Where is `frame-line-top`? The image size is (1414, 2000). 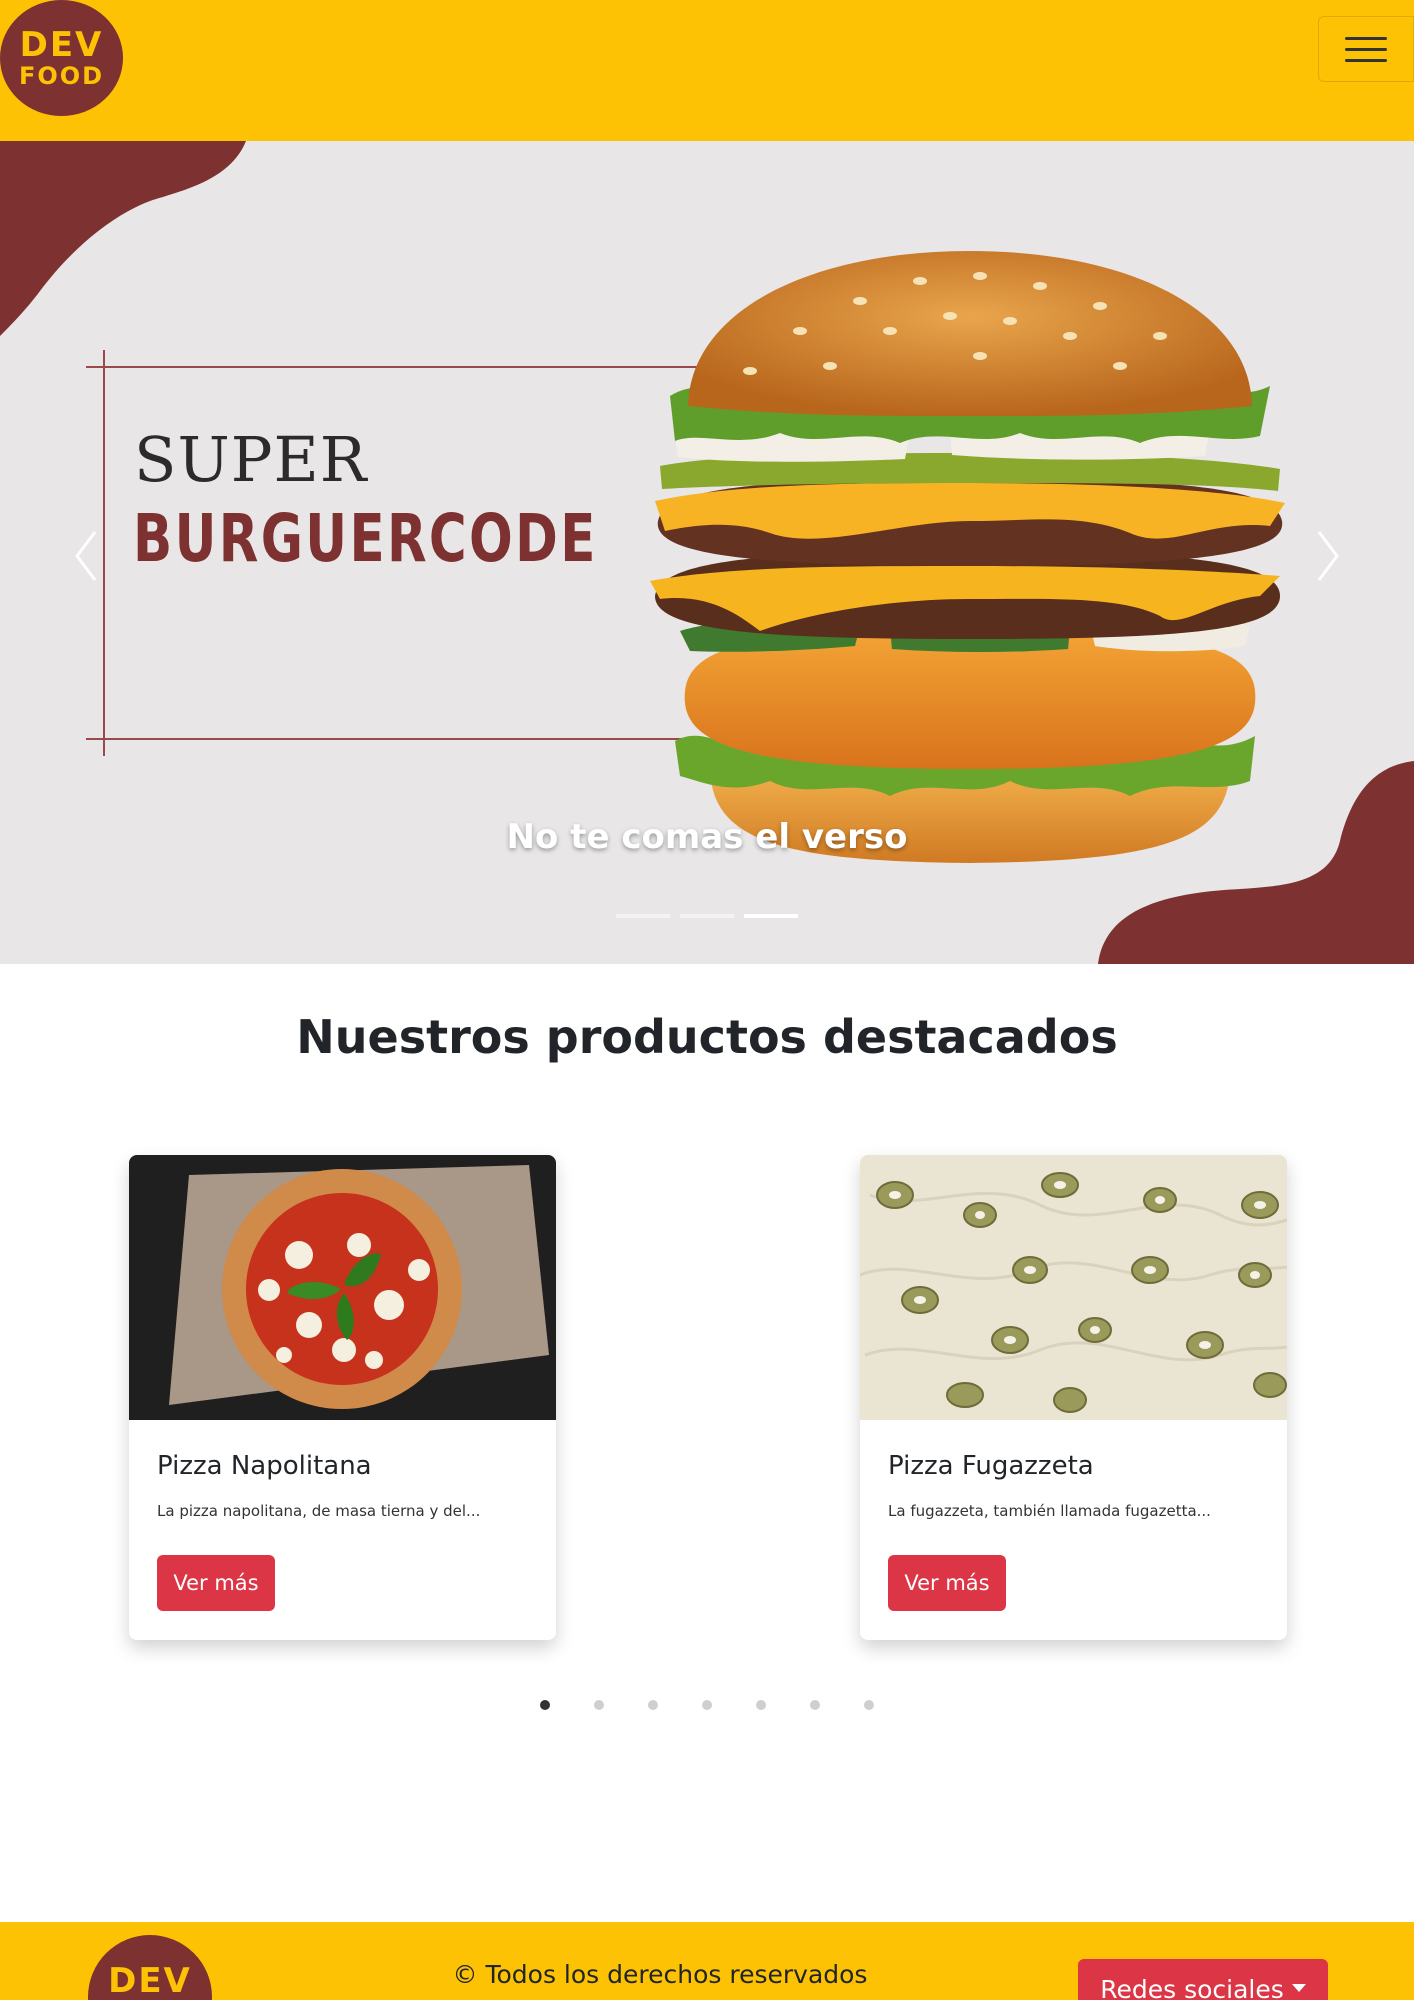
frame-line-top is located at coordinates (396, 367).